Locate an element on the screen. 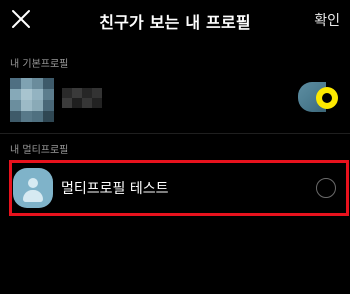 The image size is (350, 294). top-bar: 친구가 보는 내 프로필 확인 is located at coordinates (175, 20).